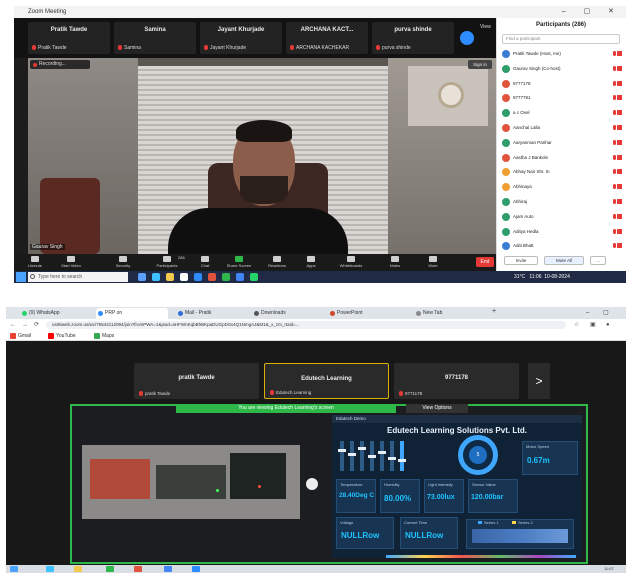  What do you see at coordinates (13, 325) in the screenshot?
I see `back-icon: ←` at bounding box center [13, 325].